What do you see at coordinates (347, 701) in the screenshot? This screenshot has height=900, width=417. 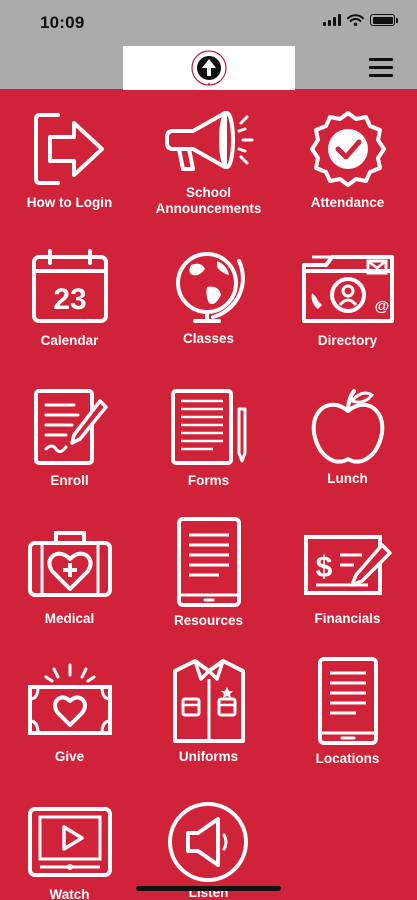 I see `phone-document-icon` at bounding box center [347, 701].